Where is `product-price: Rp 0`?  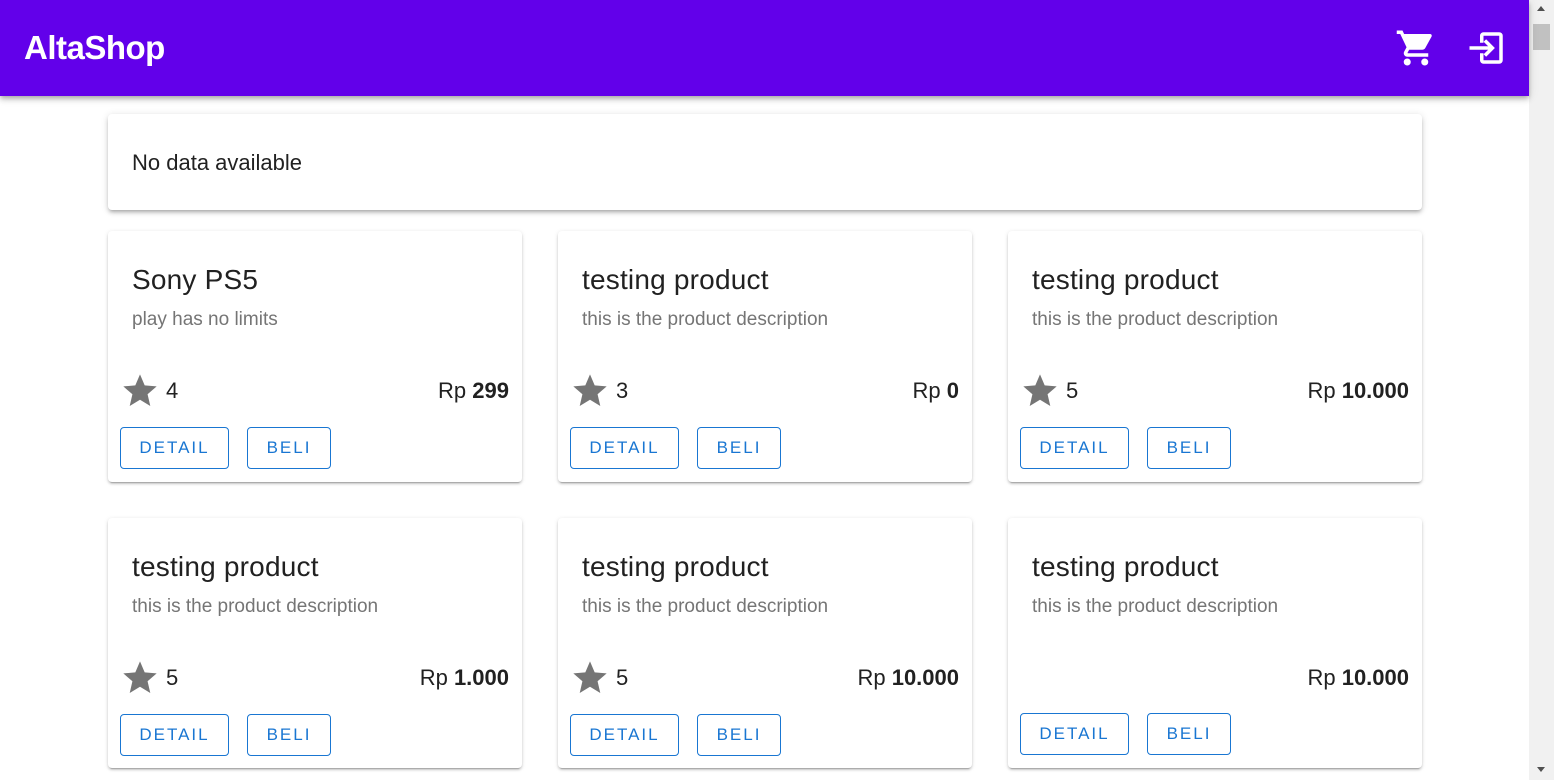 product-price: Rp 0 is located at coordinates (936, 391).